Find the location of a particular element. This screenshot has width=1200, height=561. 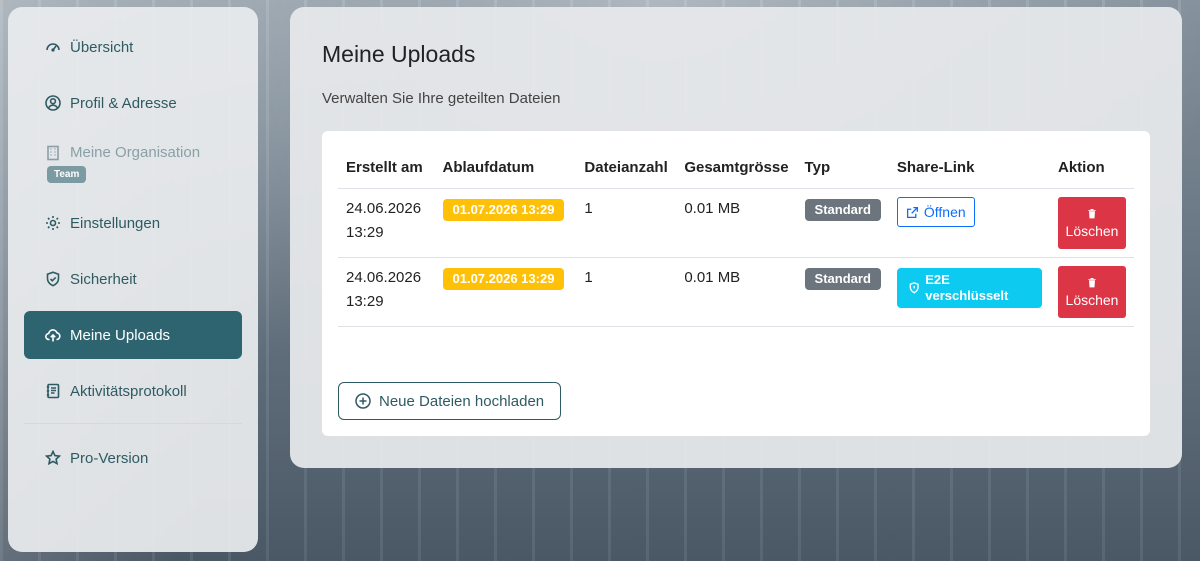

sidebar-item-label: Übersicht is located at coordinates (102, 47).